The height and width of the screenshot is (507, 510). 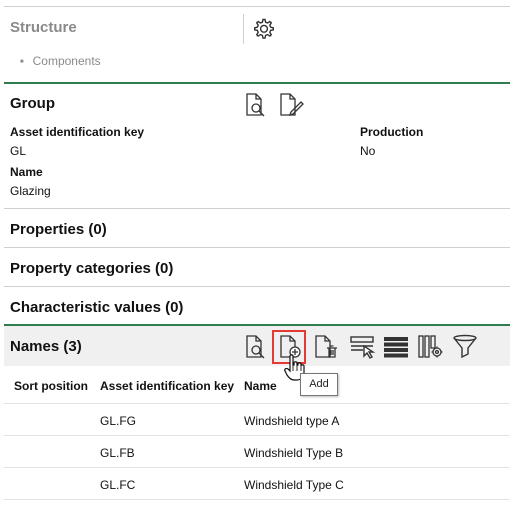 What do you see at coordinates (257, 286) in the screenshot?
I see `characteristic-values-divider` at bounding box center [257, 286].